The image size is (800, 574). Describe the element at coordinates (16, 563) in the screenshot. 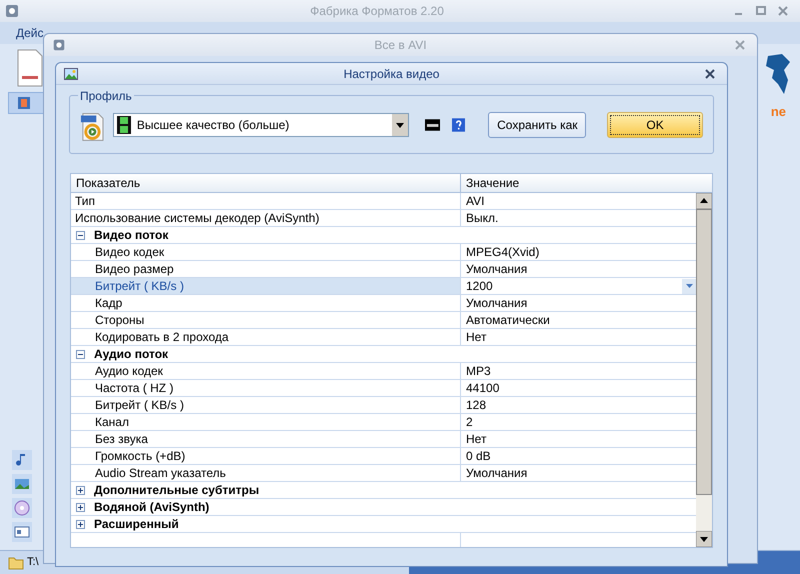

I see `folder-icon` at that location.